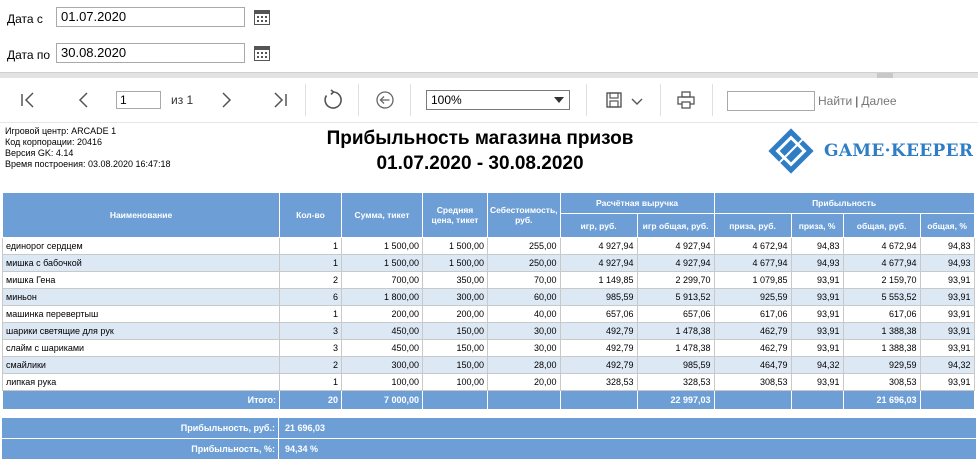 Image resolution: width=978 pixels, height=460 pixels. What do you see at coordinates (524, 382) in the screenshot?
I see `cell-value: 20,00` at bounding box center [524, 382].